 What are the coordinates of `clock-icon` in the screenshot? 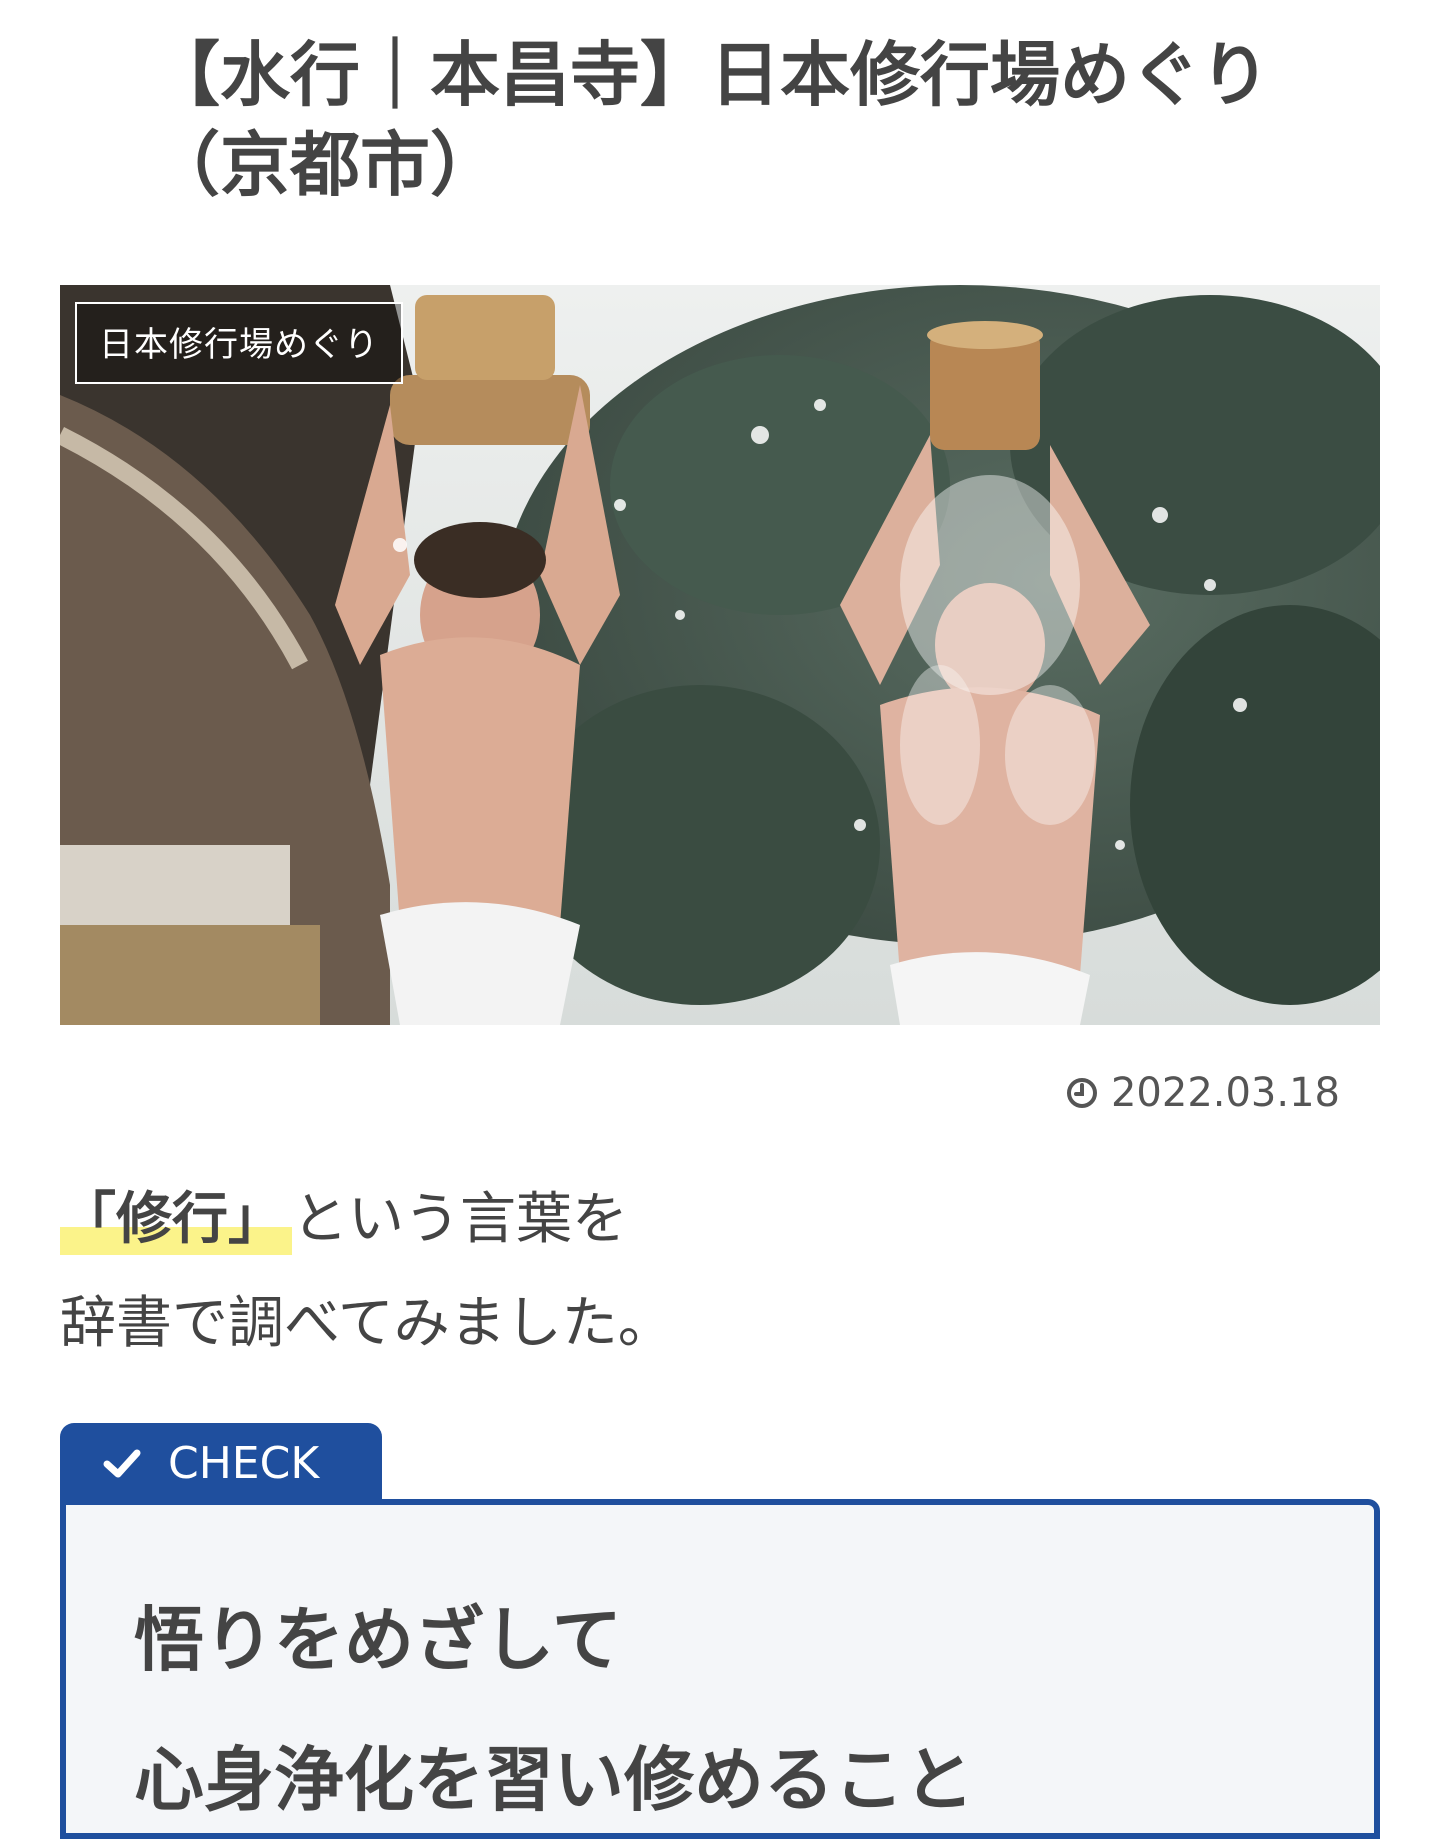 It's located at (1081, 1093).